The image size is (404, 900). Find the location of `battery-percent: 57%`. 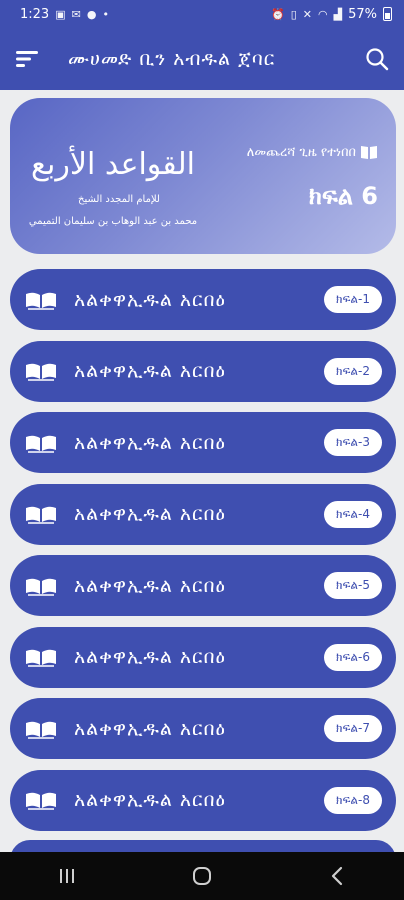

battery-percent: 57% is located at coordinates (362, 14).